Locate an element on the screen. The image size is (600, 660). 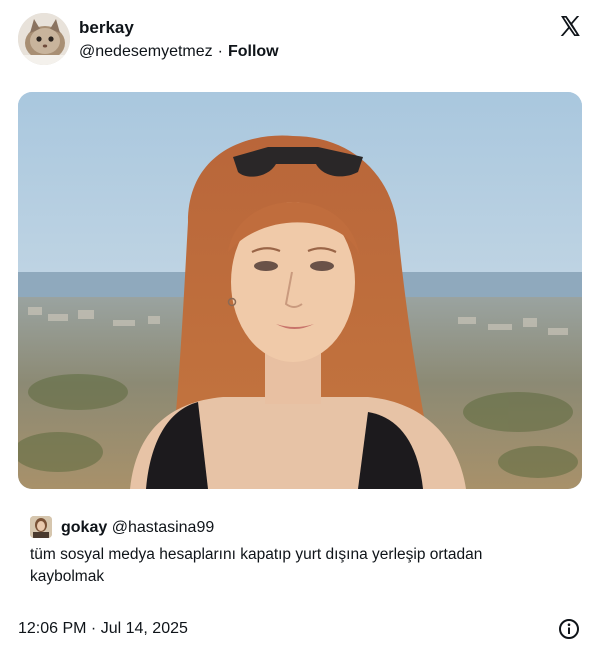
author-avatar is located at coordinates (44, 39).